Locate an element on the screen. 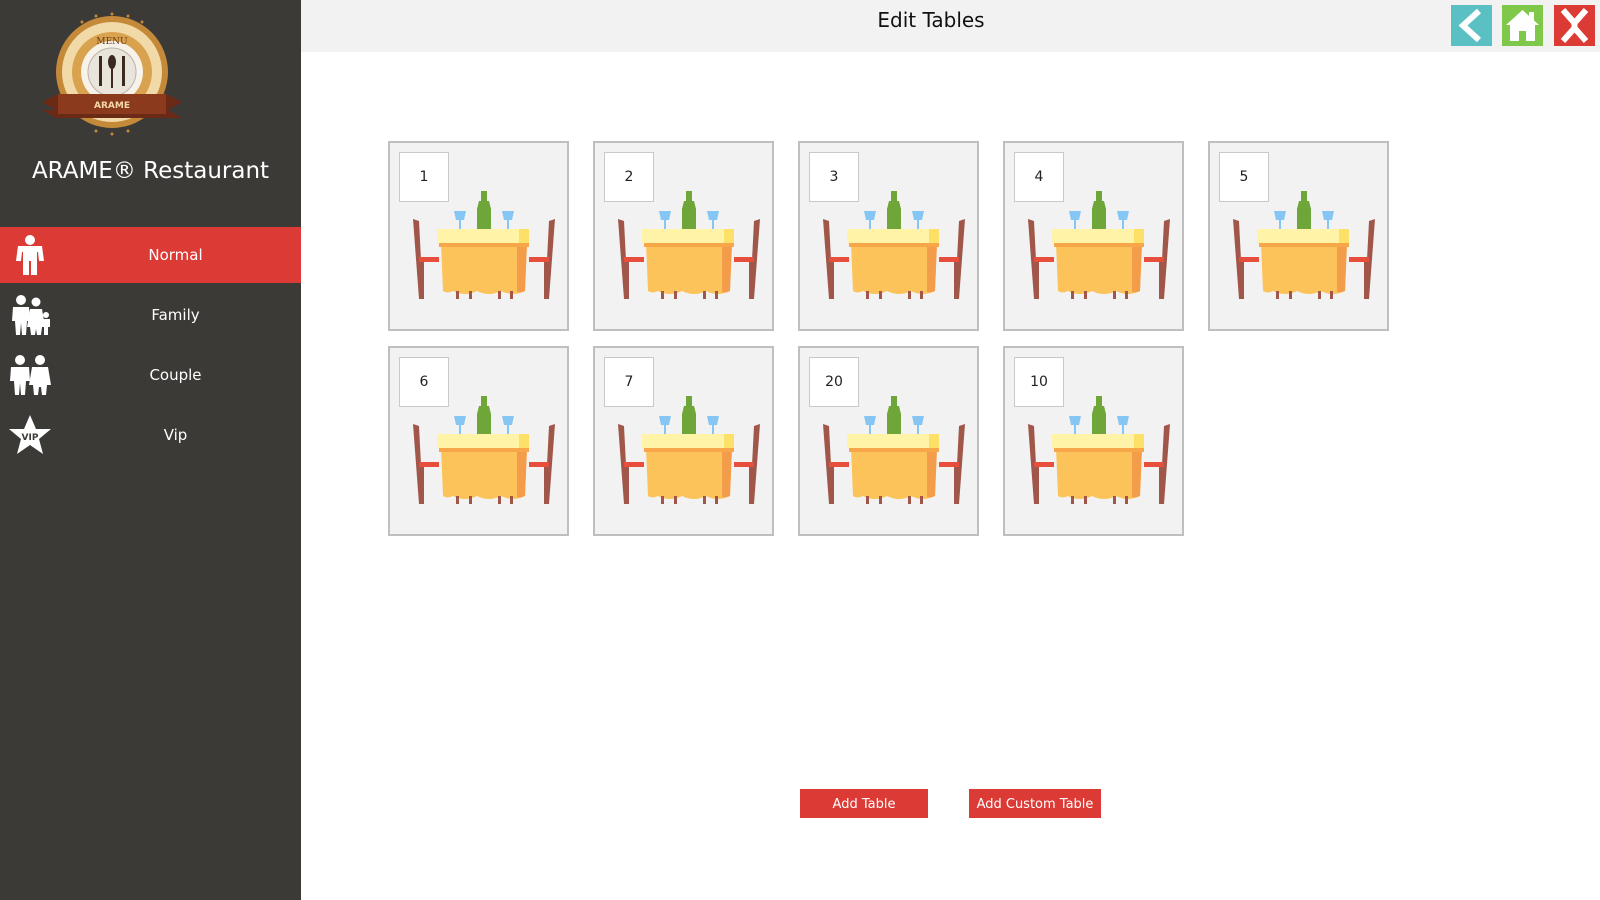 The image size is (1600, 900). back-arrow-icon is located at coordinates (1470, 25).